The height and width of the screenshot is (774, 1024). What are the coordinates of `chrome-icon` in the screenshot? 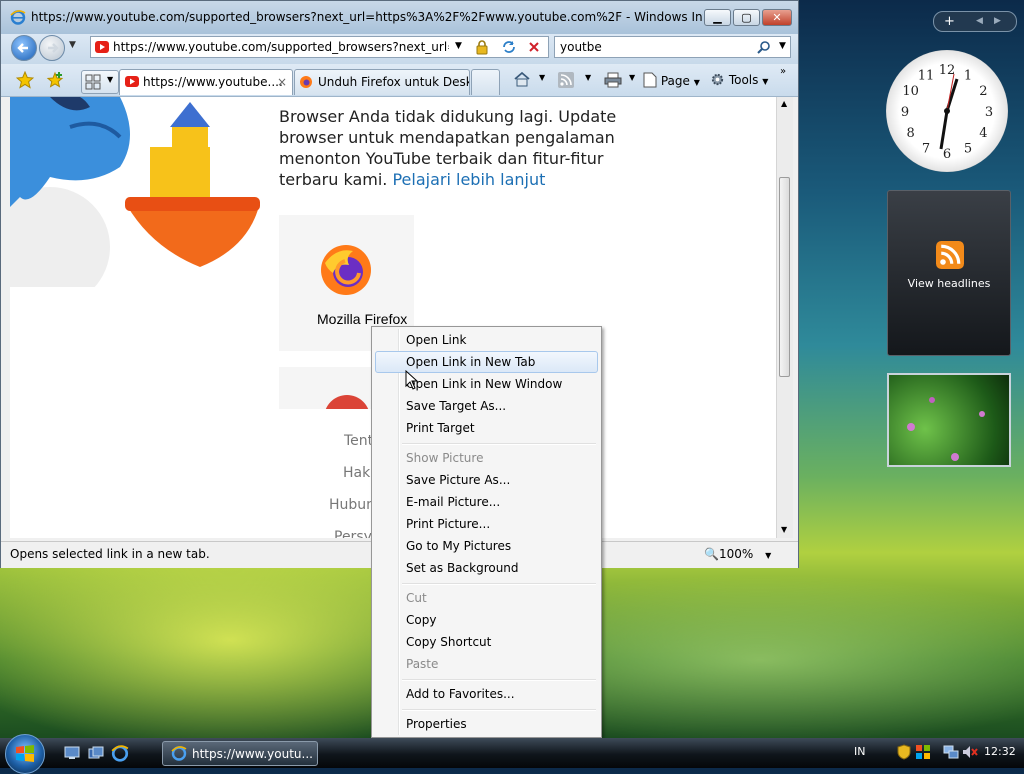 It's located at (347, 402).